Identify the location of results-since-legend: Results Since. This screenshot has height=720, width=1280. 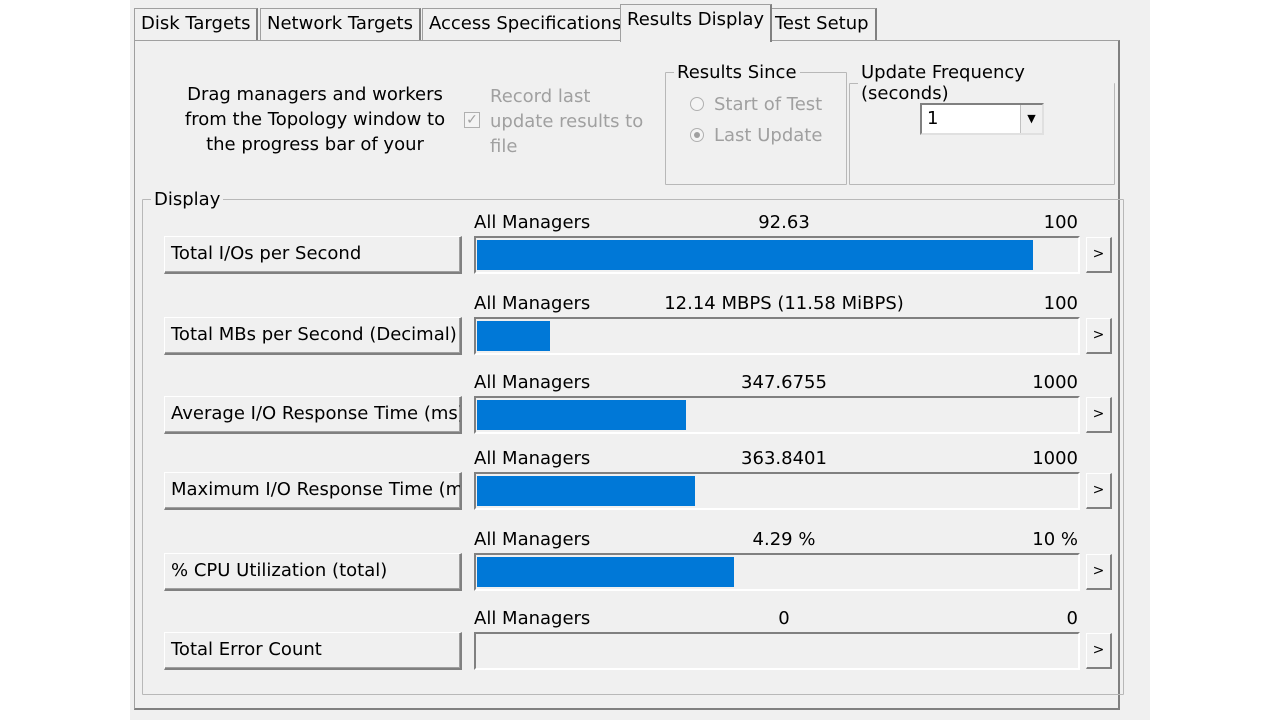
(737, 72).